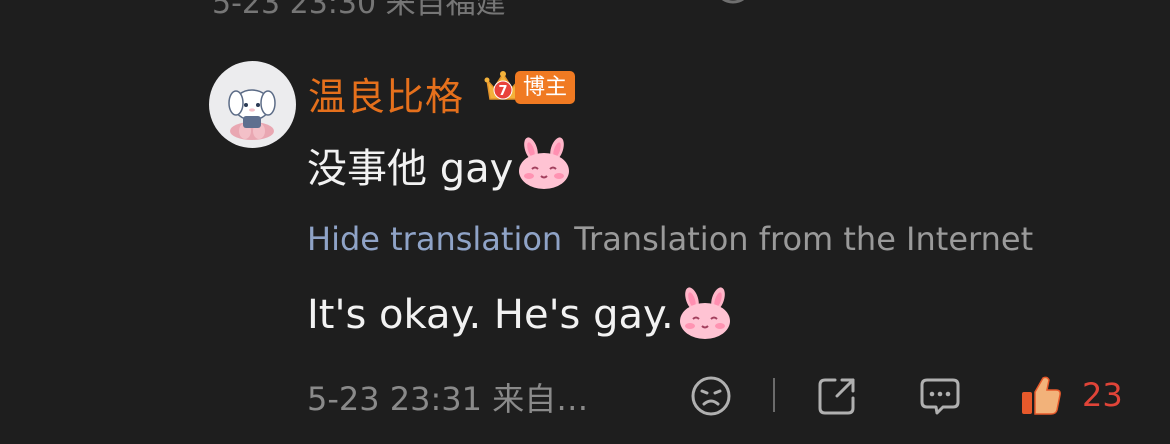 This screenshot has width=1170, height=444. I want to click on previous-comment-footer: 5-23 23:30 来自福建, so click(585, 10).